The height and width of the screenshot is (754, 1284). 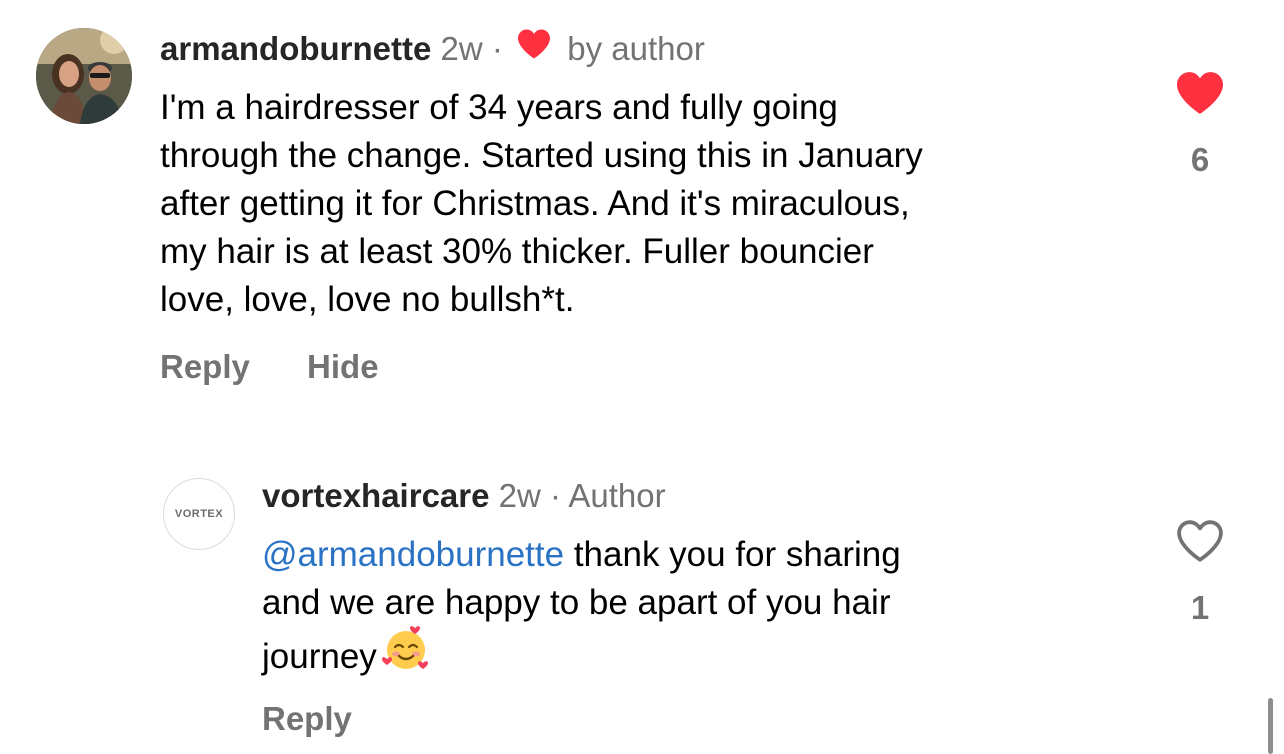 What do you see at coordinates (534, 48) in the screenshot?
I see `author-liked-heart-icon` at bounding box center [534, 48].